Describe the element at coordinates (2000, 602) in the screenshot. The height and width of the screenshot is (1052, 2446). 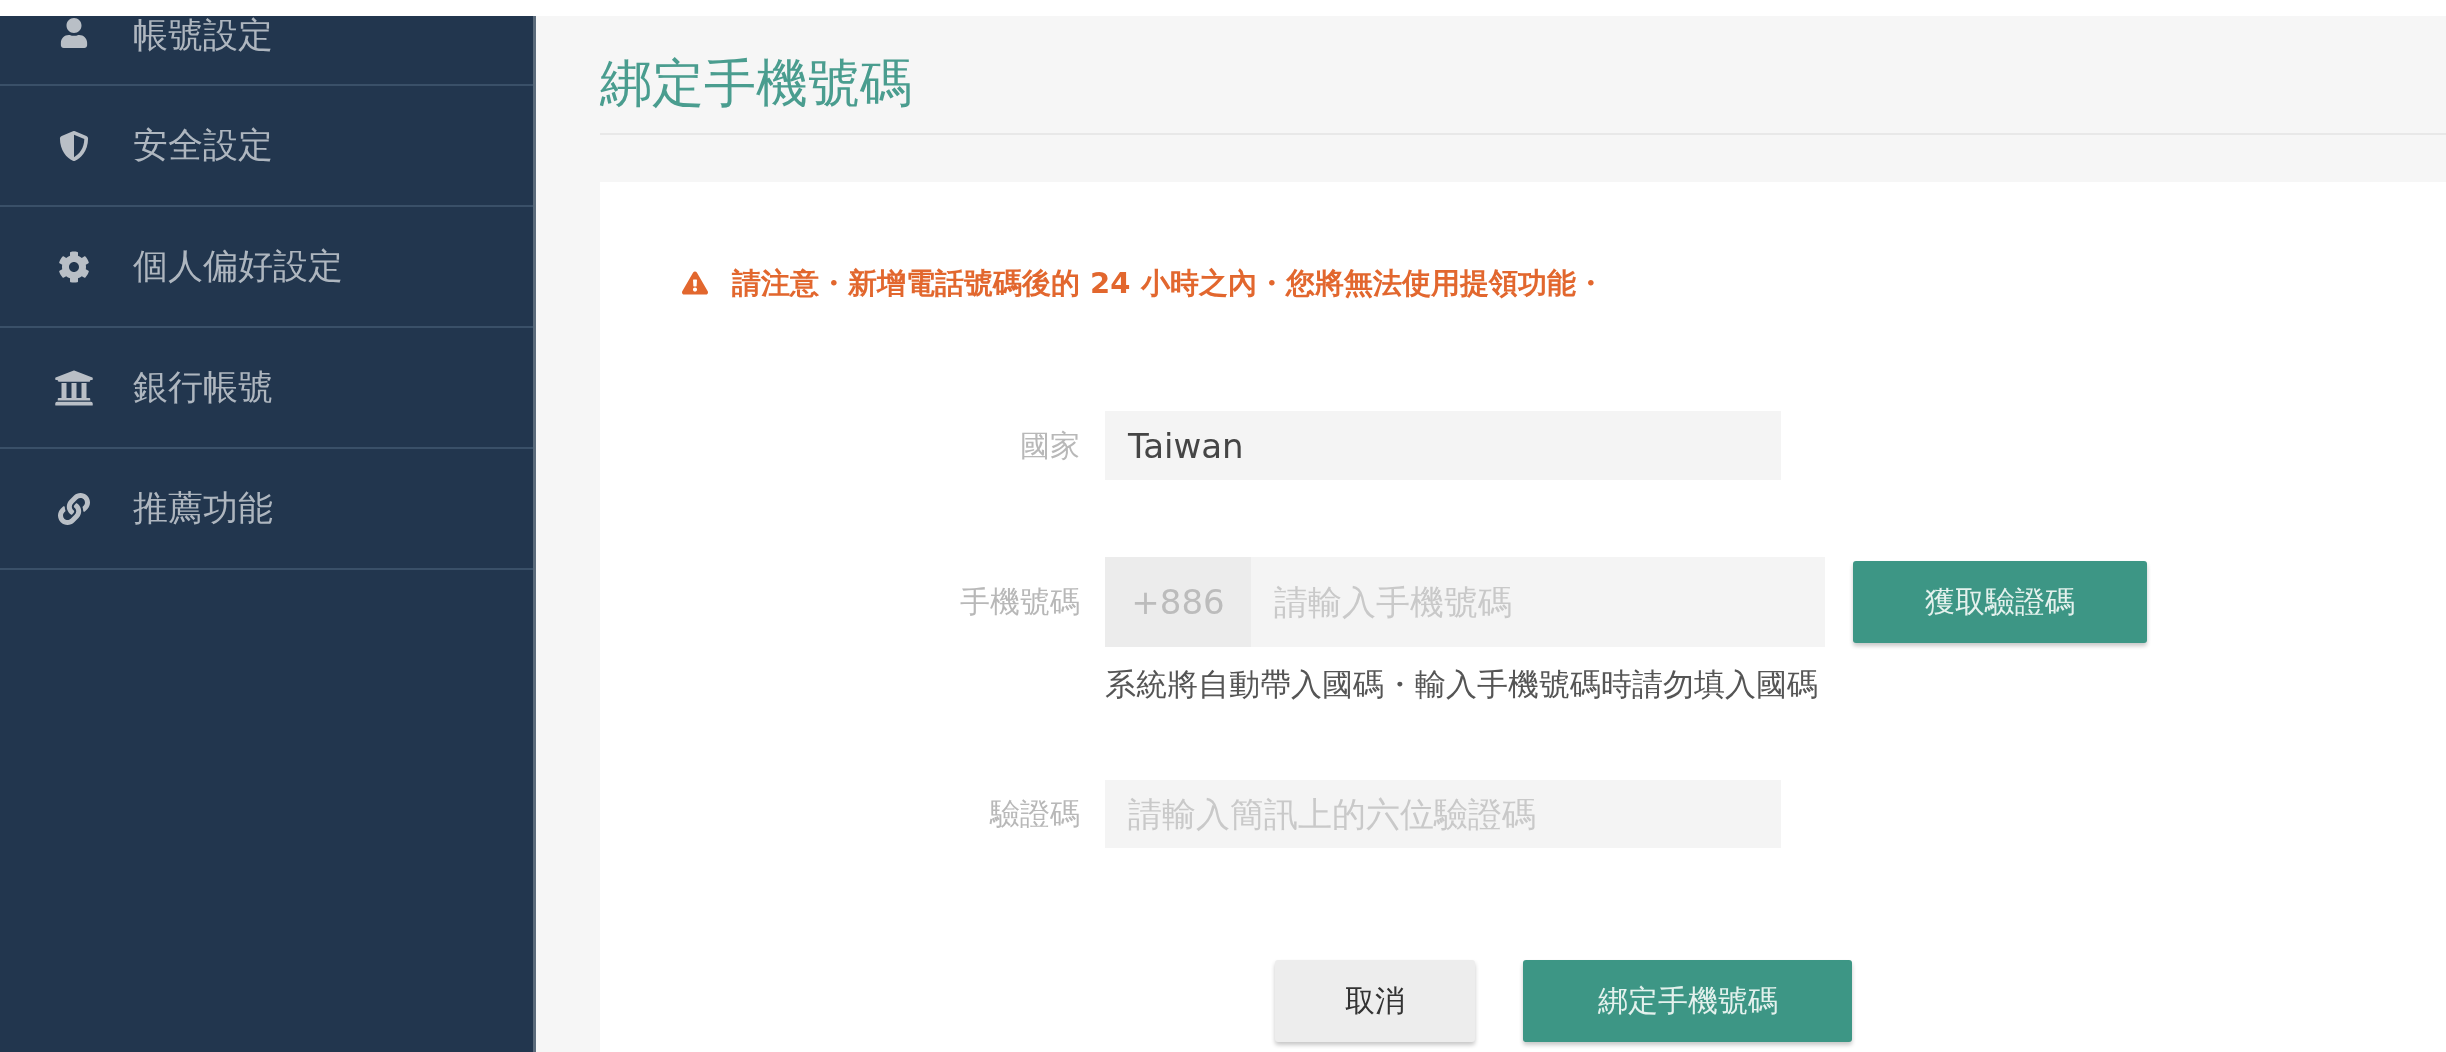
I see `get-code-button: 獲取驗證碼` at that location.